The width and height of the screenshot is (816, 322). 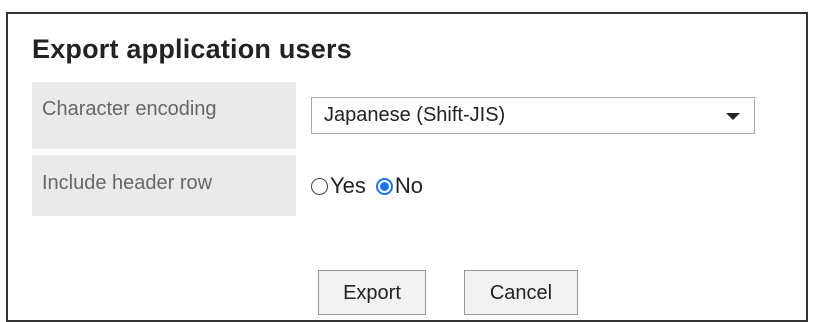 What do you see at coordinates (372, 292) in the screenshot?
I see `export-button: Export` at bounding box center [372, 292].